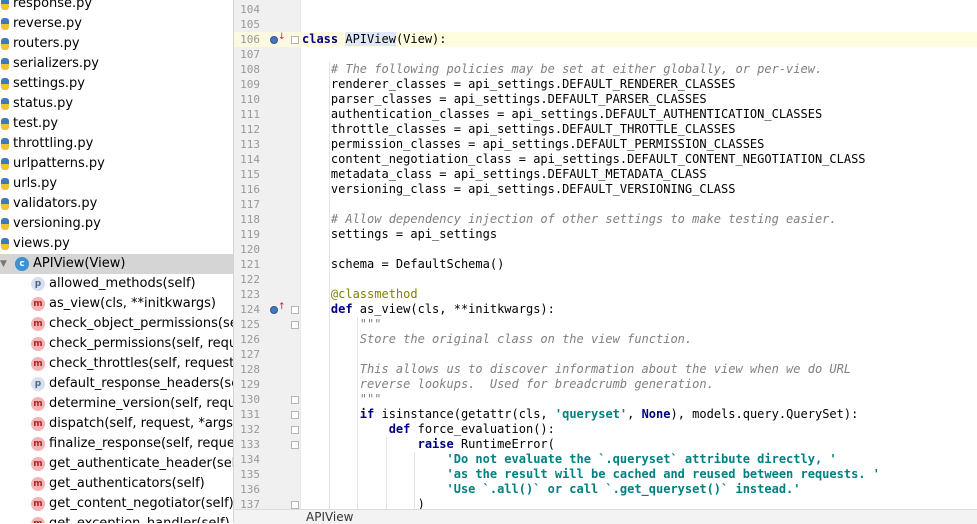  What do you see at coordinates (639, 309) in the screenshot?
I see `code-line-124: def as_view(cls, **initkwargs):` at bounding box center [639, 309].